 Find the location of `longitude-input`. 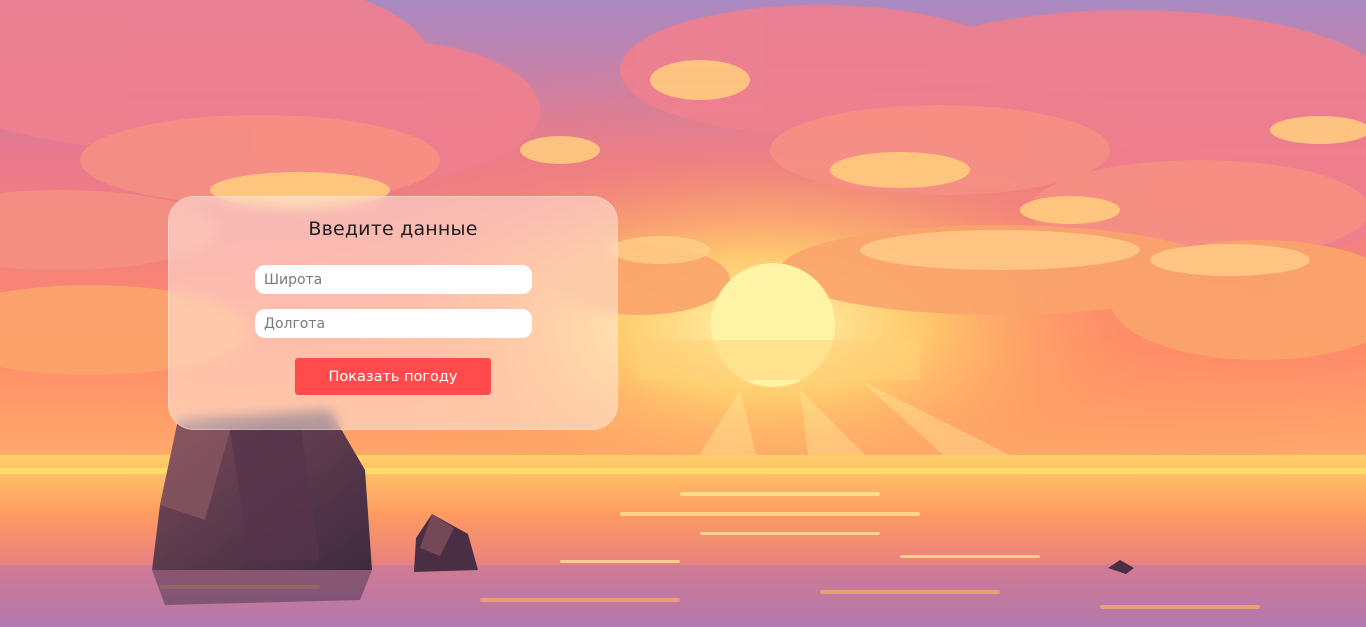

longitude-input is located at coordinates (393, 323).